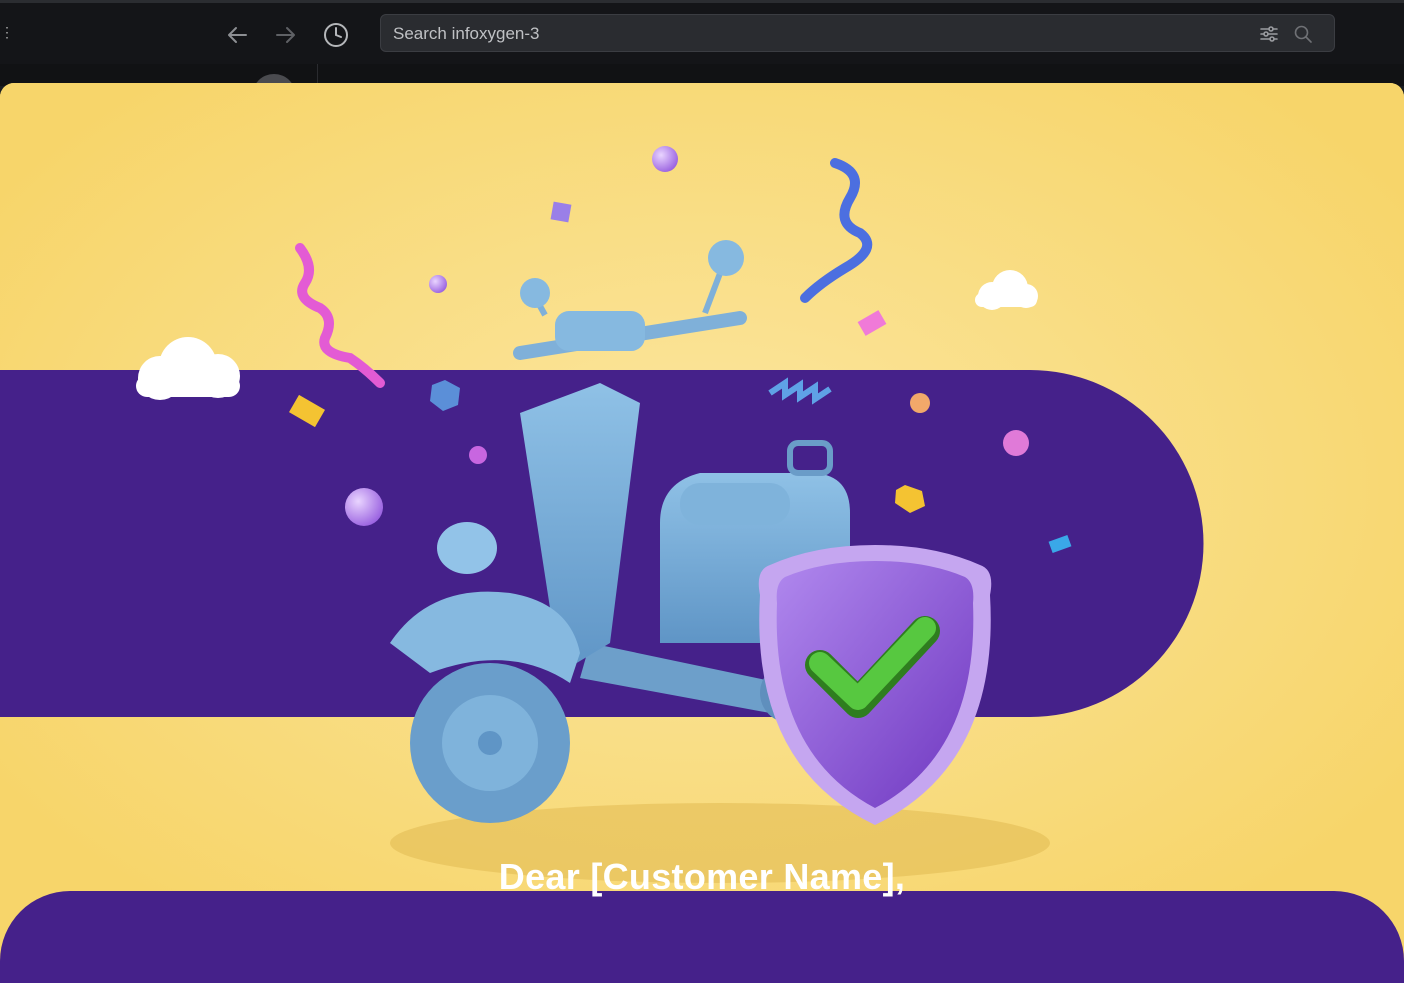 The width and height of the screenshot is (1404, 983). I want to click on arrow-right-icon, so click(285, 35).